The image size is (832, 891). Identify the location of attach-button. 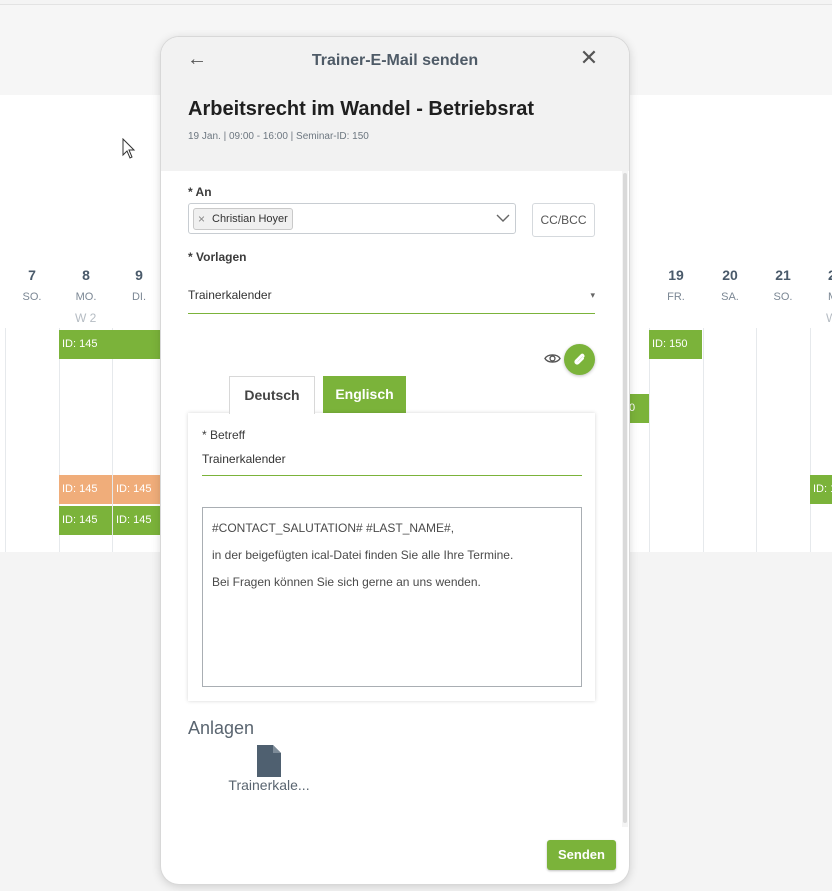
(579, 359).